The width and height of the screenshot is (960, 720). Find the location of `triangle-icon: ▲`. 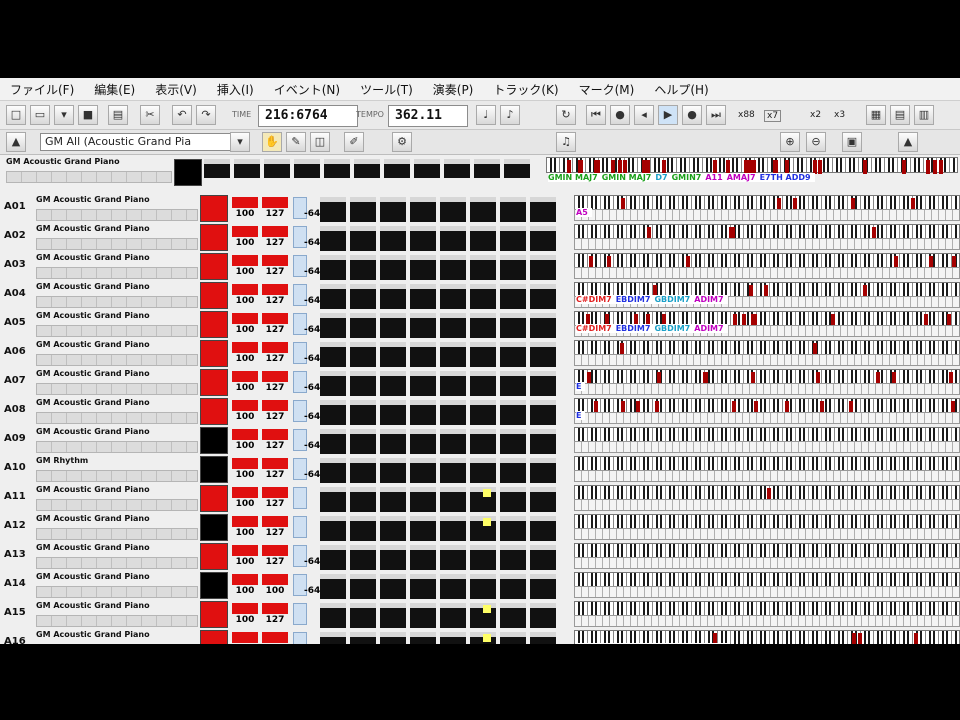

triangle-icon: ▲ is located at coordinates (908, 142).